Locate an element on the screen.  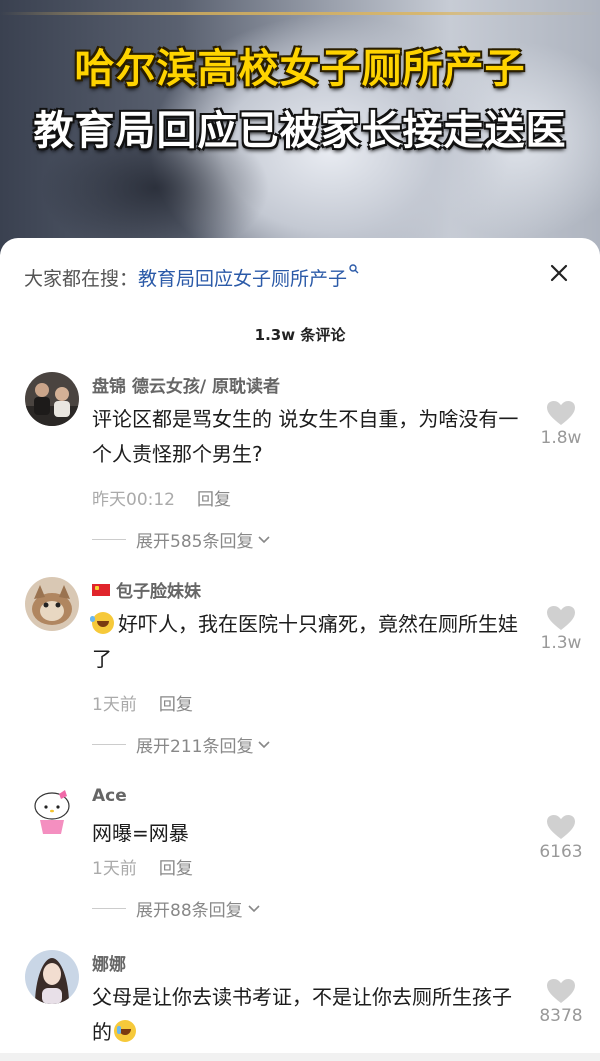
comment-username: 包子脸妹妹 is located at coordinates (146, 589).